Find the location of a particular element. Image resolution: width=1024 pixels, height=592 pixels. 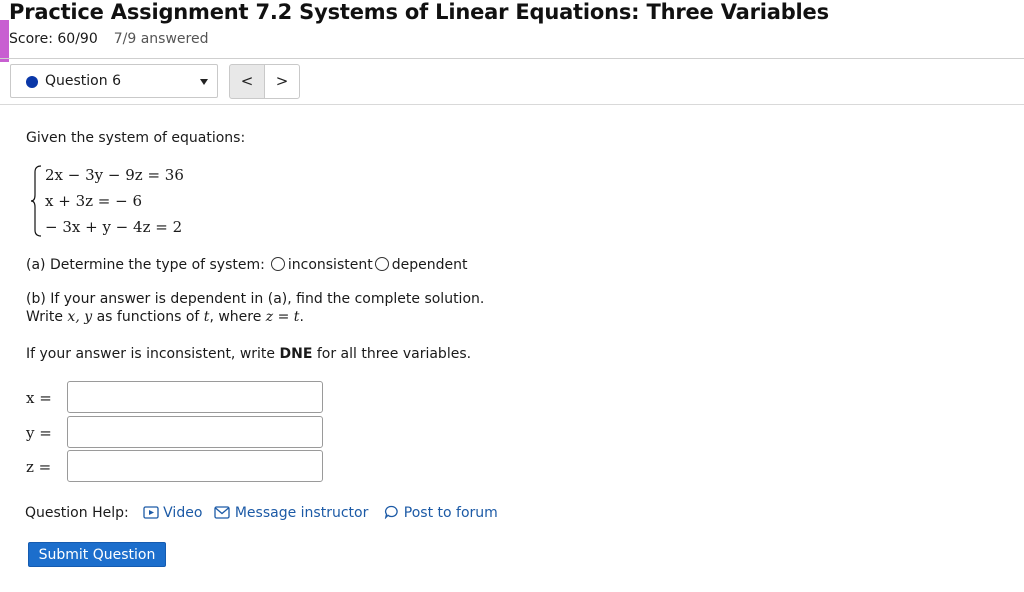

submit-question-button: Submit Question is located at coordinates (97, 554).